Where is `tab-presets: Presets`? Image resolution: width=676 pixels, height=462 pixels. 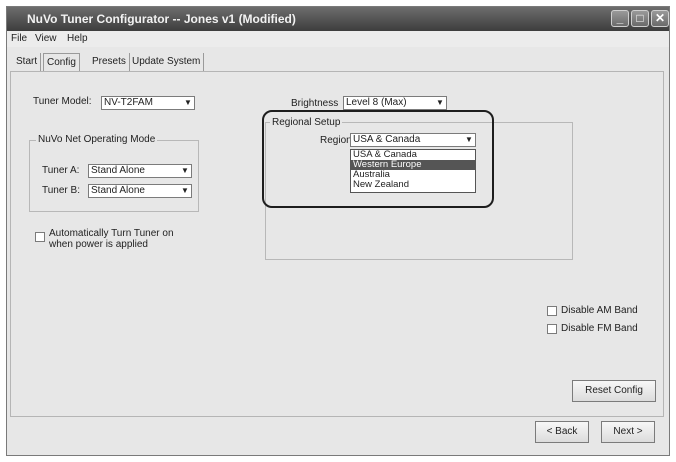 tab-presets: Presets is located at coordinates (109, 62).